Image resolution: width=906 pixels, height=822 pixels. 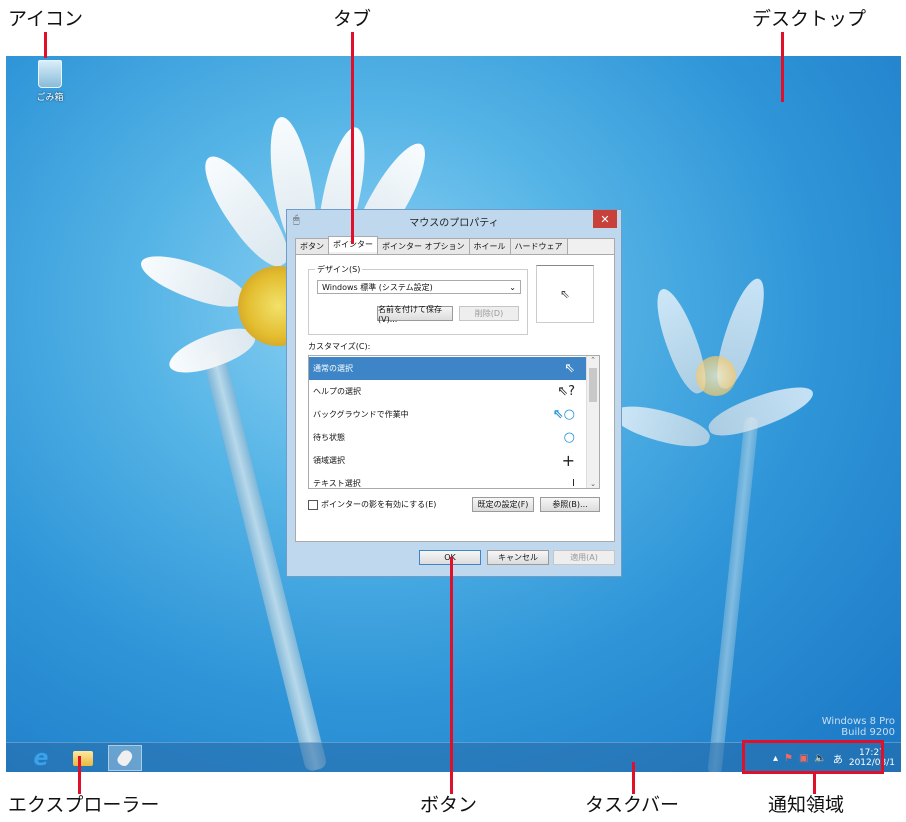 What do you see at coordinates (312, 246) in the screenshot?
I see `tab-buttons: ボタン` at bounding box center [312, 246].